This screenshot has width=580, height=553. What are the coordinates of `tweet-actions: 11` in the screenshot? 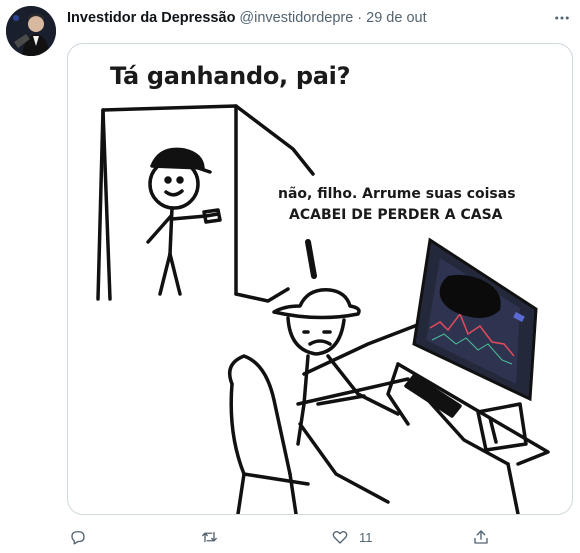 It's located at (320, 537).